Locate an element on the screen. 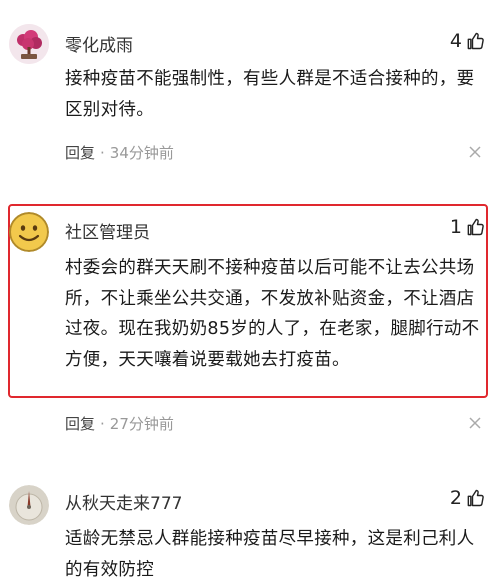 Image resolution: width=499 pixels, height=585 pixels. comment-meta: 回复 · 27分钟前 is located at coordinates (119, 423).